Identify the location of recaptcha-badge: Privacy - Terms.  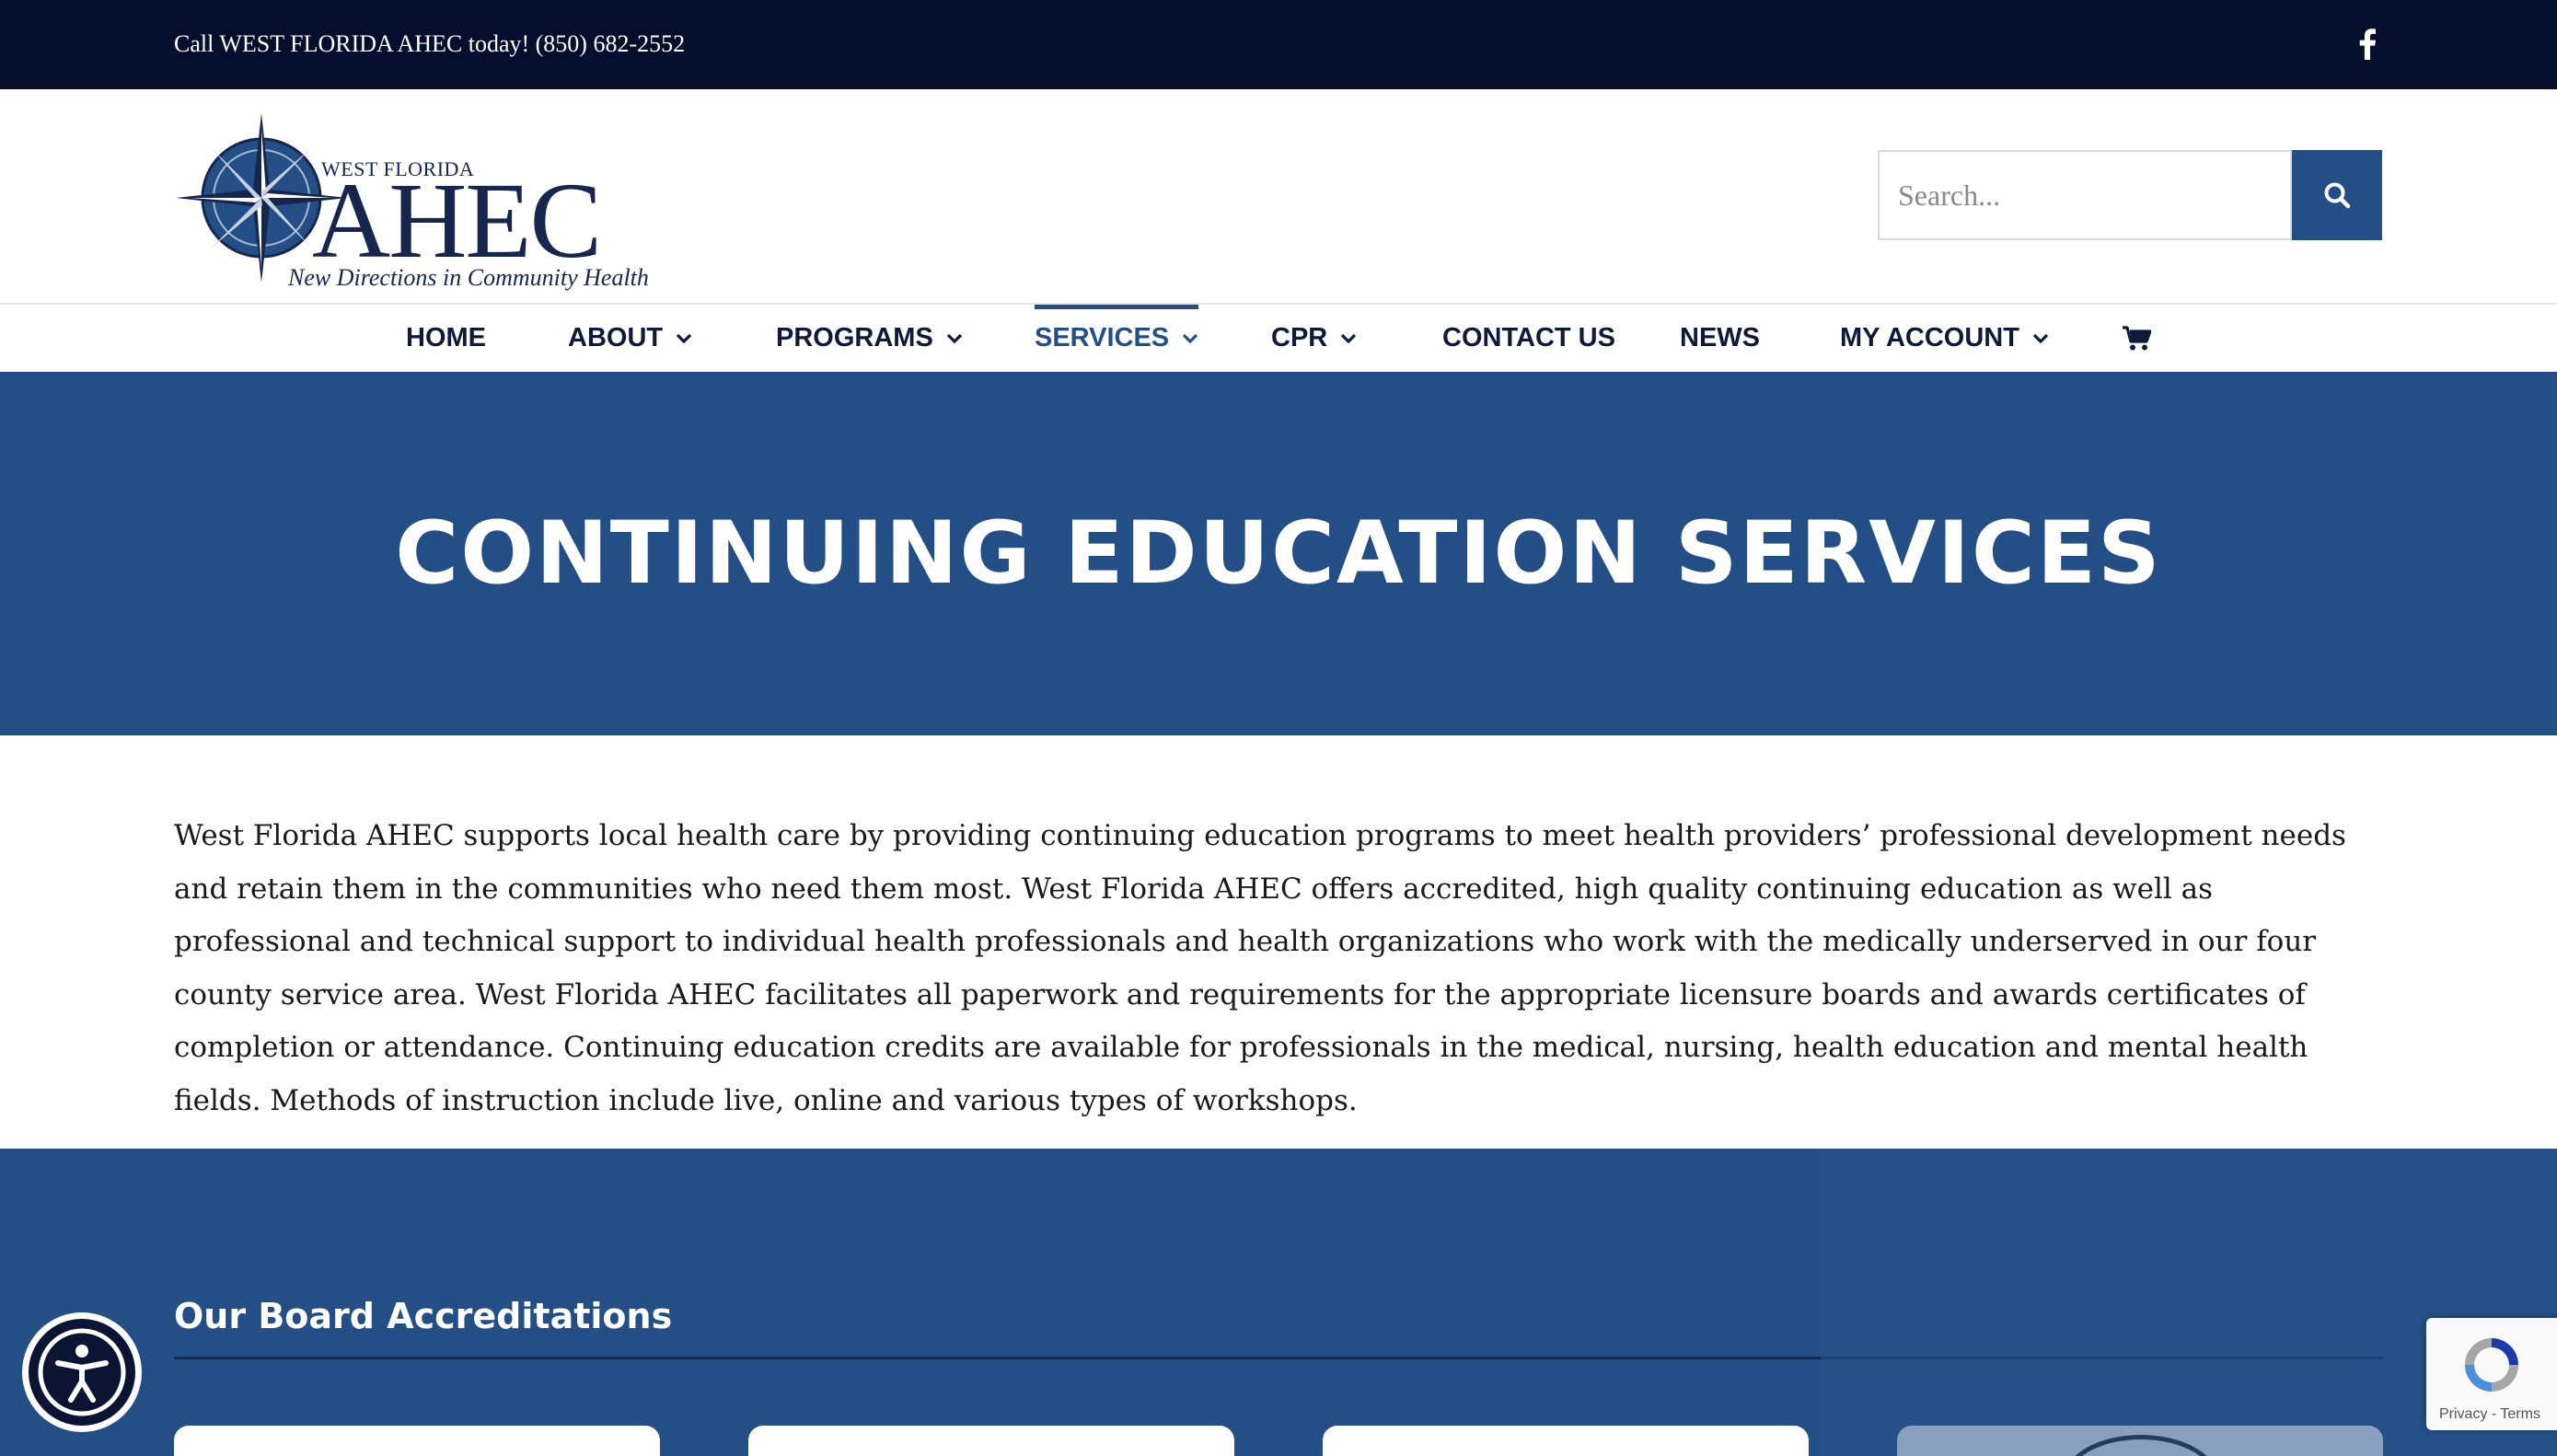
(2491, 1374).